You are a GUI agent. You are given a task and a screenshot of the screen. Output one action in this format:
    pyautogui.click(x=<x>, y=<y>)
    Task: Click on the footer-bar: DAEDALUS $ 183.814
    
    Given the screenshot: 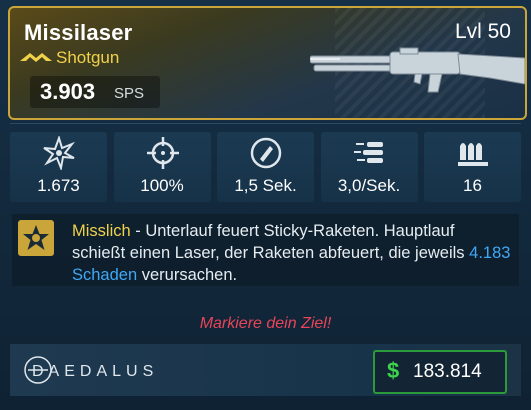 What is the action you would take?
    pyautogui.click(x=265, y=370)
    